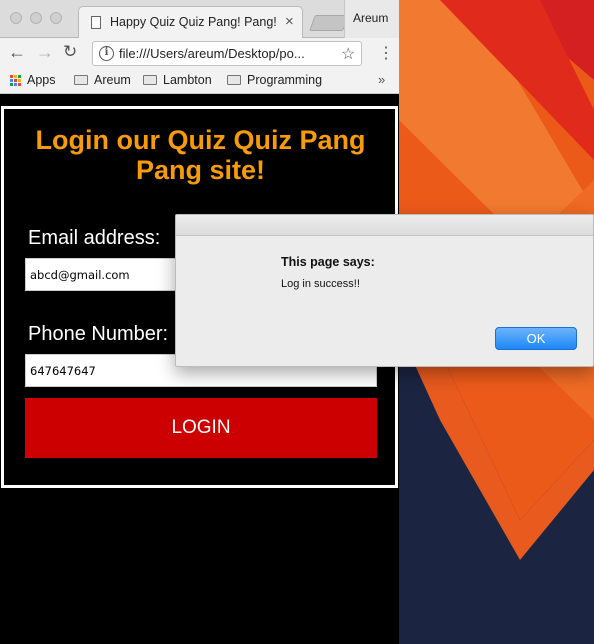 The height and width of the screenshot is (644, 594). I want to click on bookmarks-bar: Apps Areum Lambton Programming », so click(199, 81).